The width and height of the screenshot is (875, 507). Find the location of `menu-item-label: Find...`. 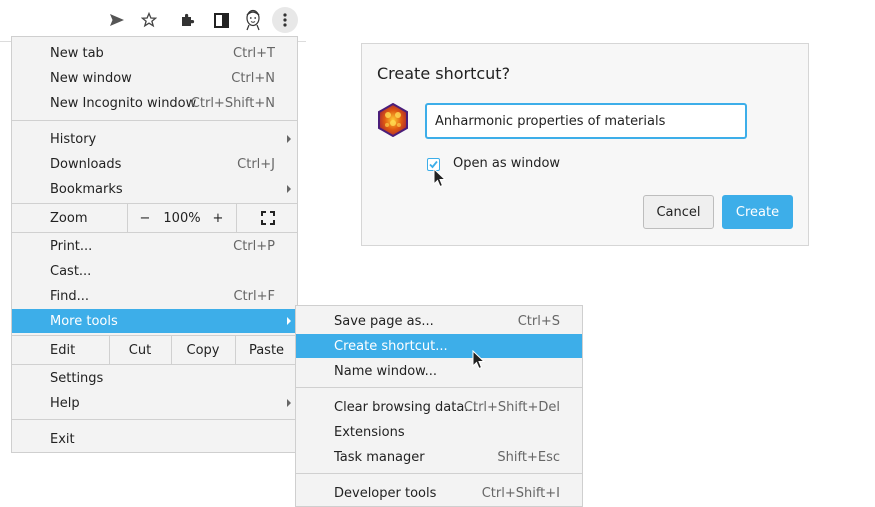

menu-item-label: Find... is located at coordinates (70, 296).